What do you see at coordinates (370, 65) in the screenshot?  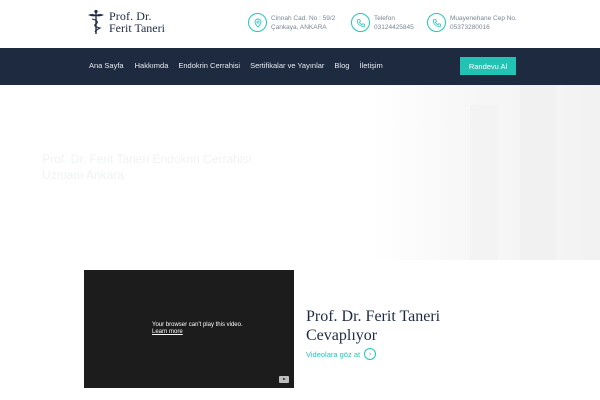 I see `nav-item-contact: İletişim` at bounding box center [370, 65].